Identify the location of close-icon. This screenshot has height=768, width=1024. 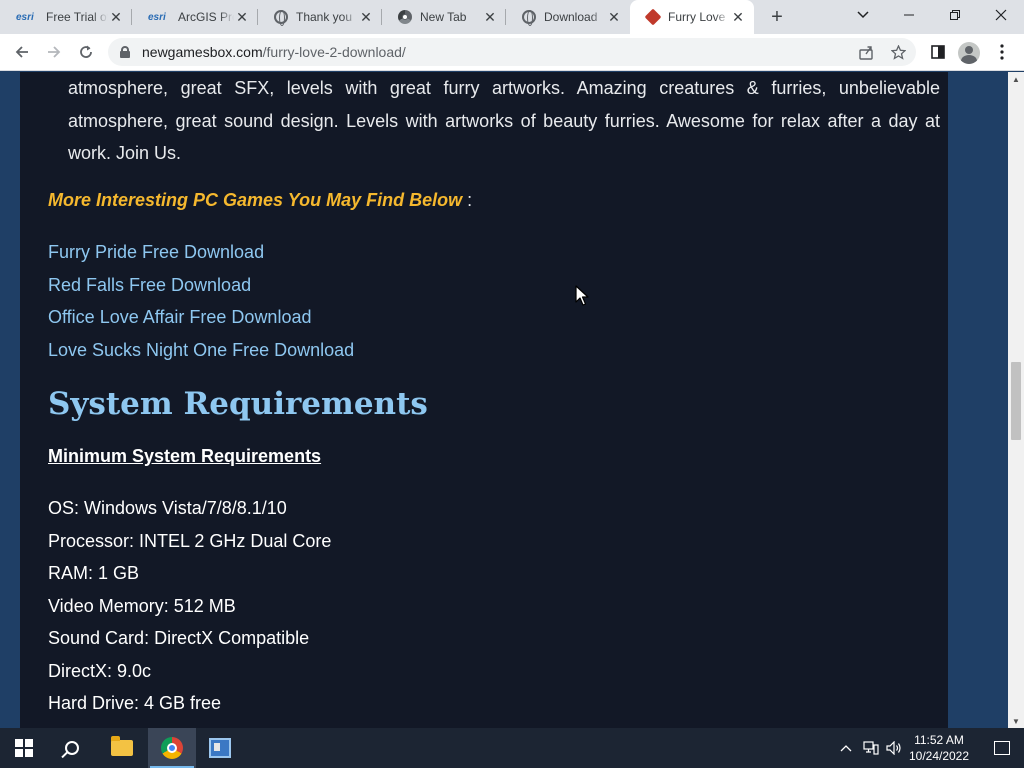
(1001, 15).